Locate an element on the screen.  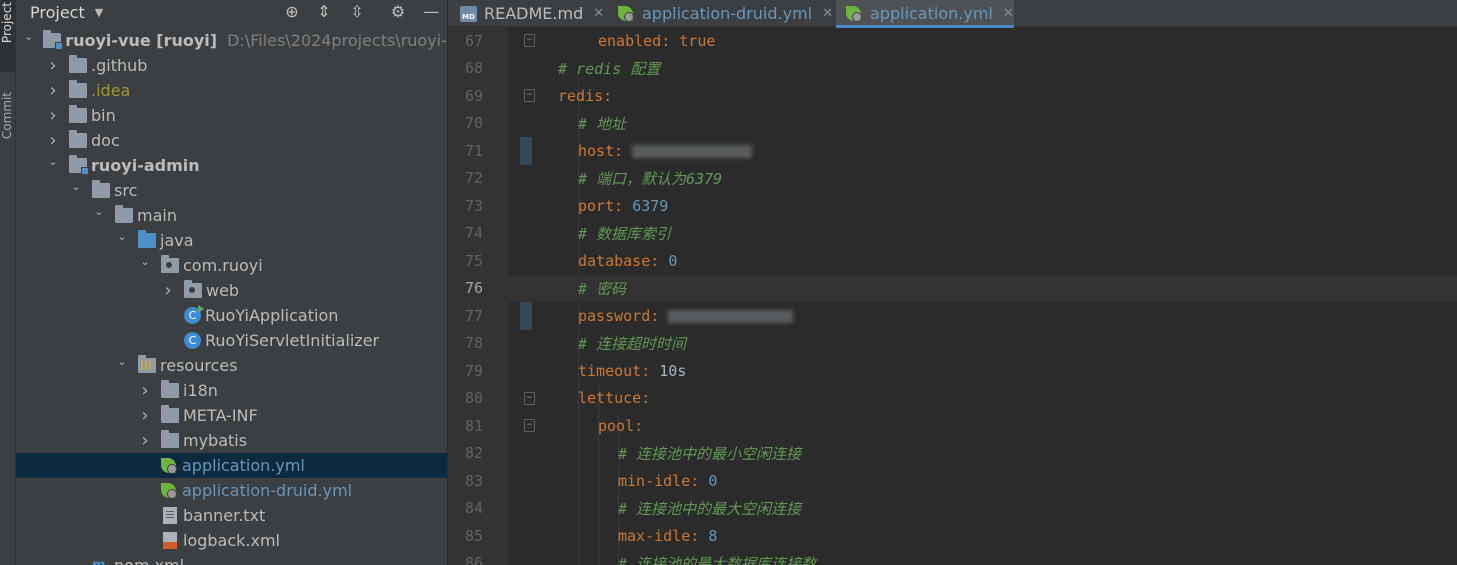
code-text: database: 0 is located at coordinates (627, 261).